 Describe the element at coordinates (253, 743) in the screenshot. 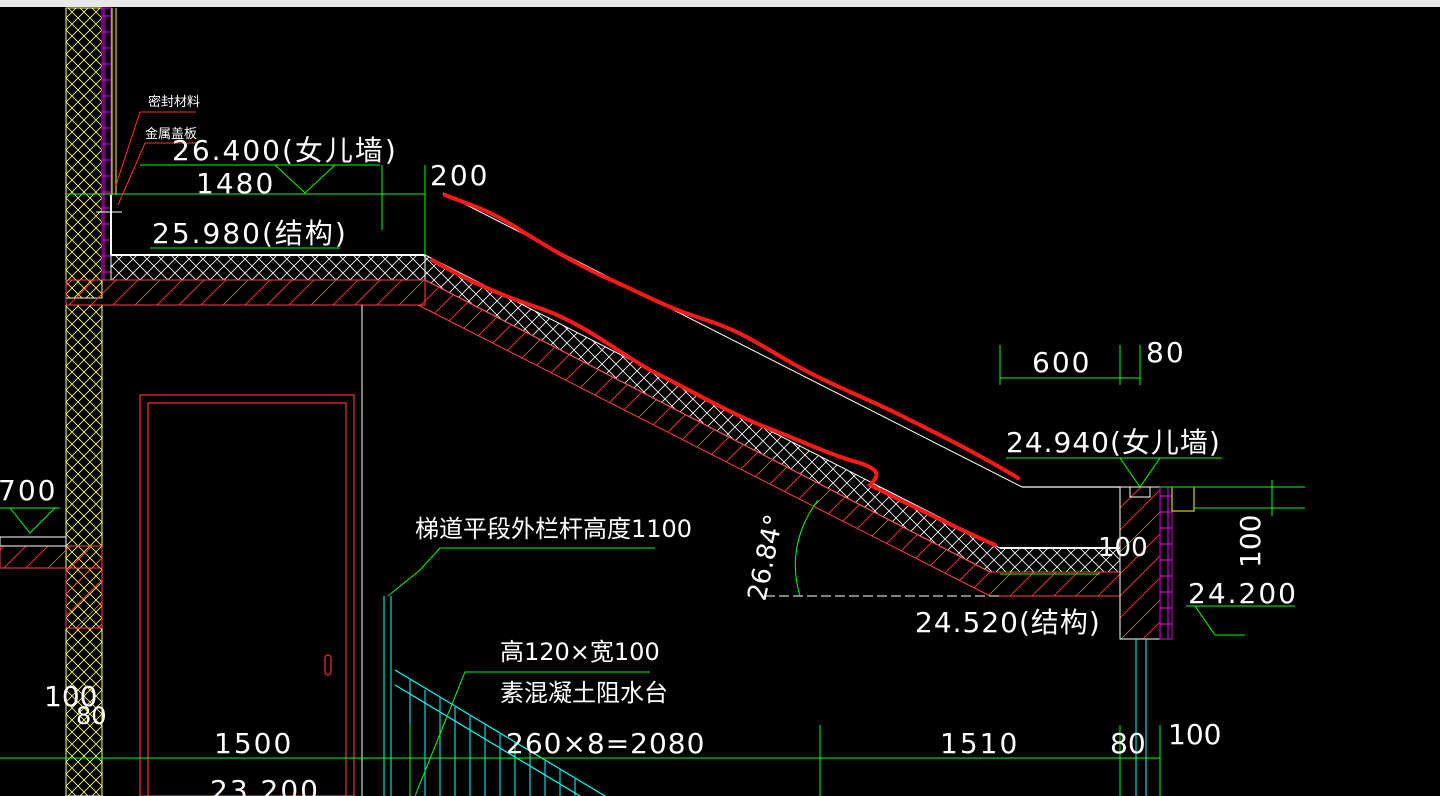

I see `dimension-1500: 1500` at that location.